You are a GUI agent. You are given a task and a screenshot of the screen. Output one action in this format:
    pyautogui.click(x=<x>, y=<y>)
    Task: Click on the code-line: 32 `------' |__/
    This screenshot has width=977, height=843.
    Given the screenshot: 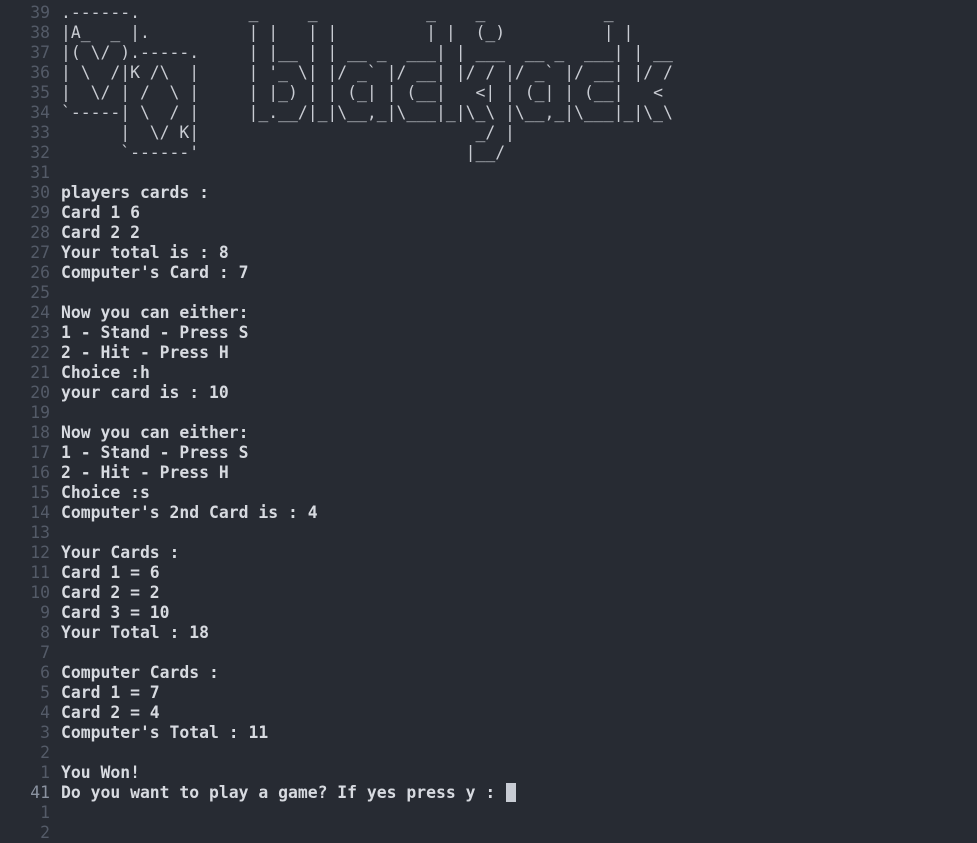 What is the action you would take?
    pyautogui.click(x=252, y=153)
    